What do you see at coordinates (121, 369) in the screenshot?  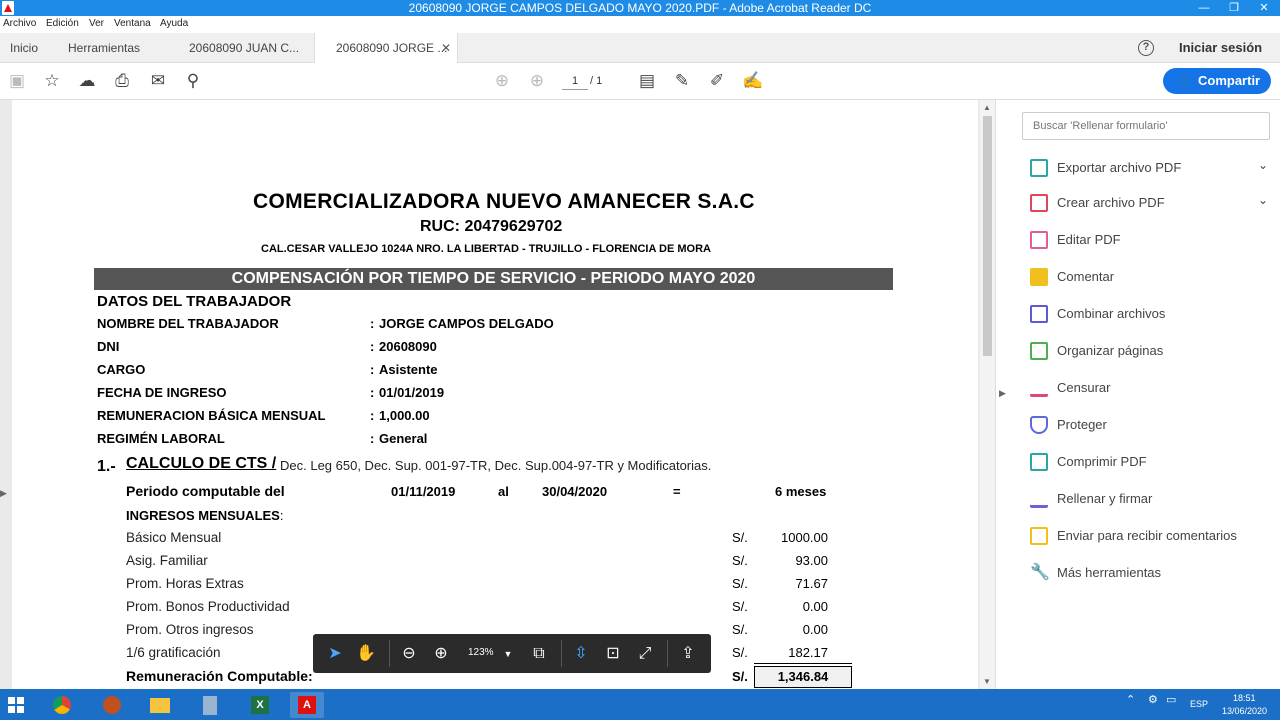 I see `field-label: CARGO` at bounding box center [121, 369].